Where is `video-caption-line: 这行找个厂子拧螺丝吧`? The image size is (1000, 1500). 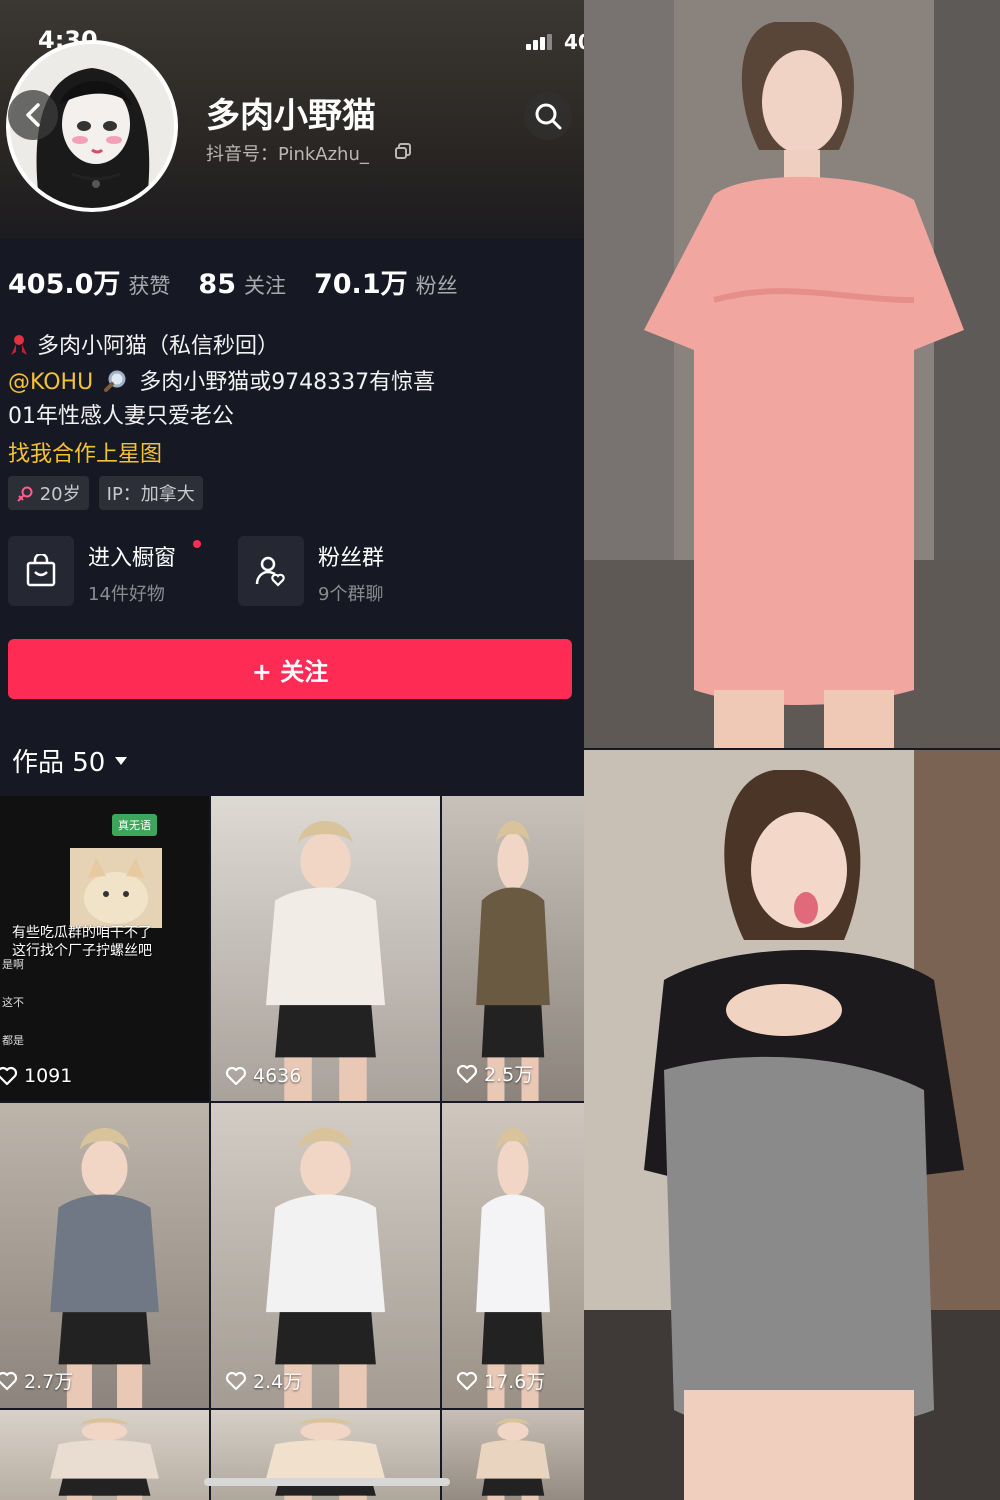 video-caption-line: 这行找个厂子拧螺丝吧 is located at coordinates (82, 951).